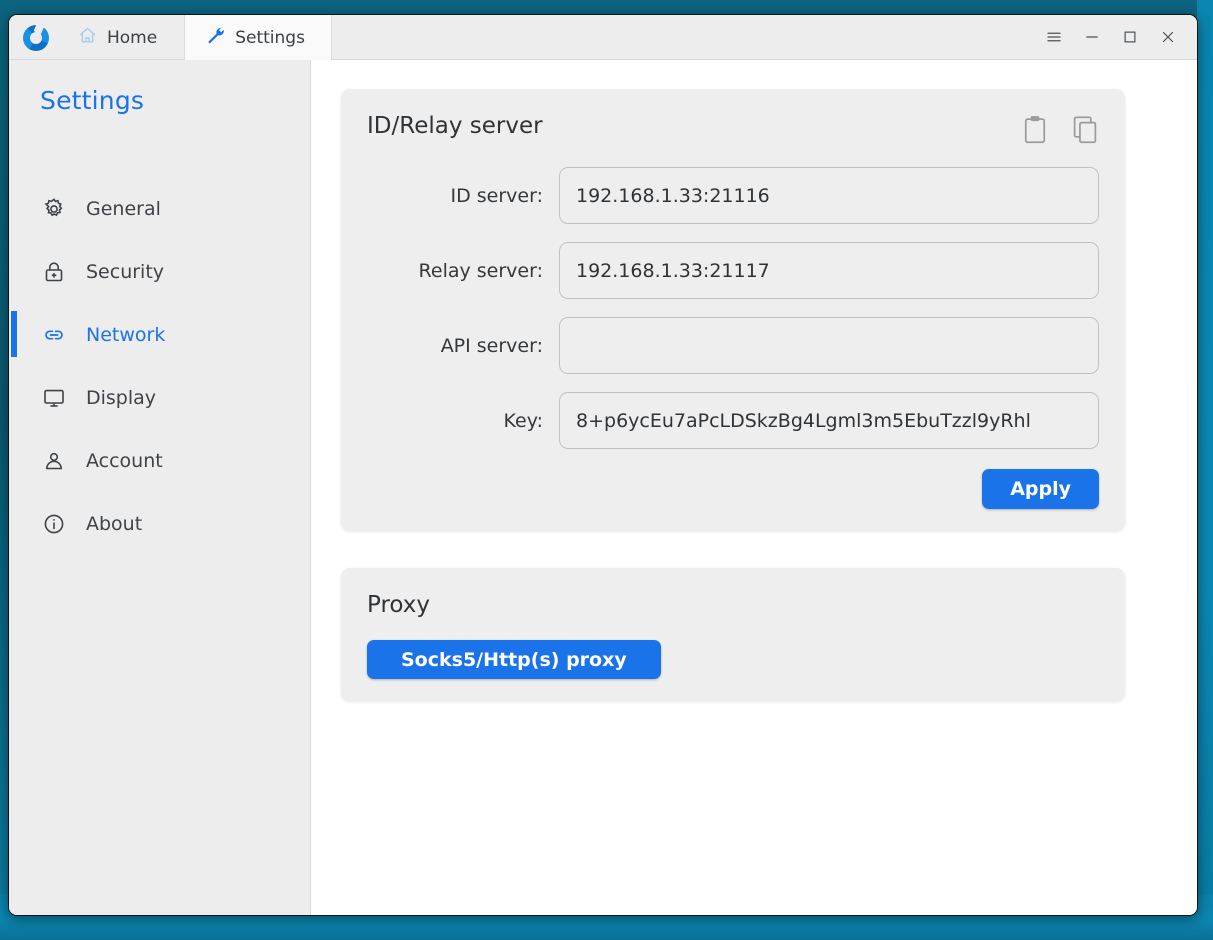 Image resolution: width=1213 pixels, height=940 pixels. I want to click on field-row-api-server: API server:, so click(733, 345).